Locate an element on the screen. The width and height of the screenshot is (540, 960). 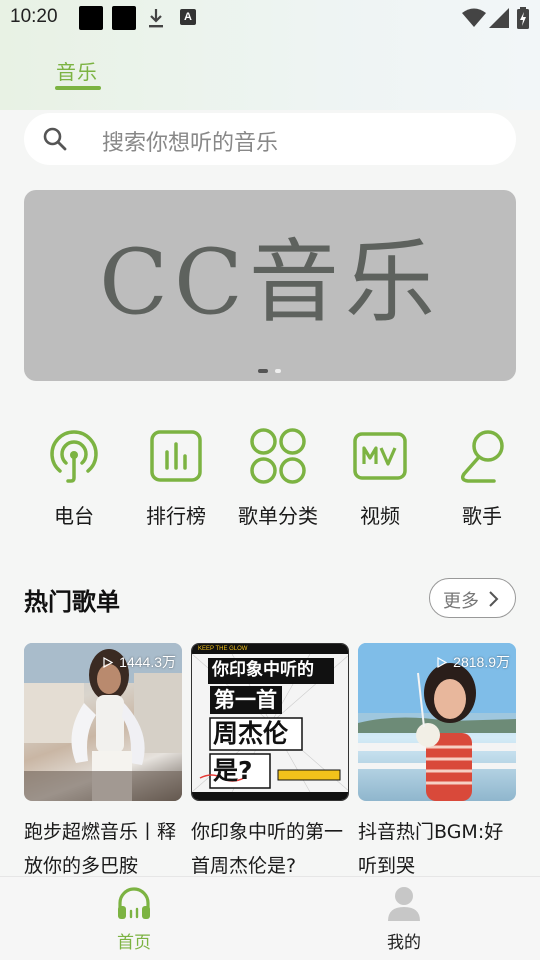
more-label: 更多 is located at coordinates (461, 601).